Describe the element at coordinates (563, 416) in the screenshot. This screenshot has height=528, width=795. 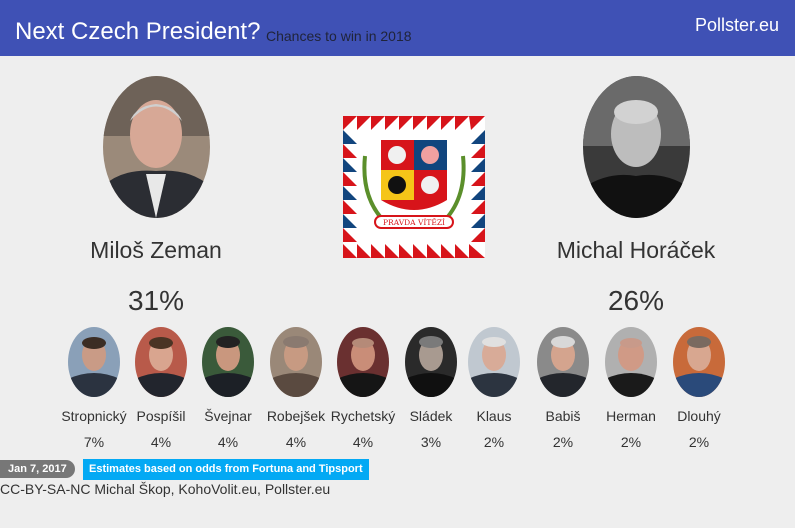
I see `candidate-name: Babiš` at that location.